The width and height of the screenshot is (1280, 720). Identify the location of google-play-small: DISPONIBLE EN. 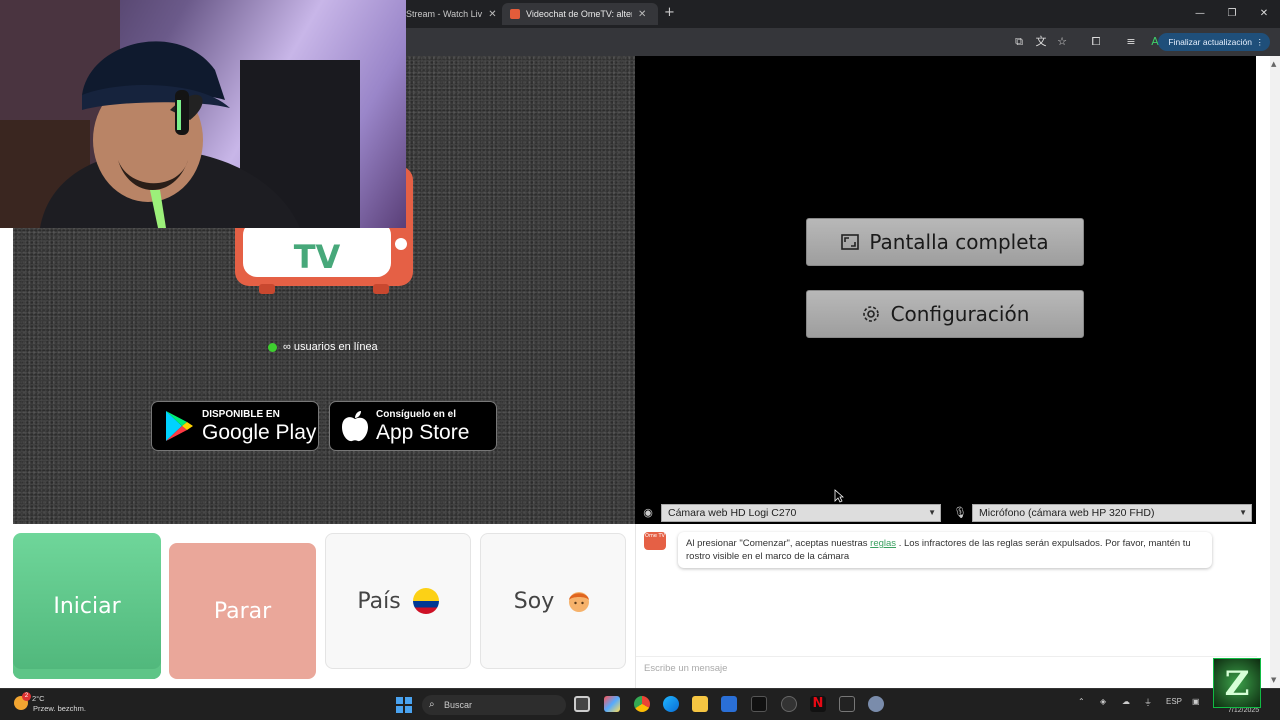
(241, 414).